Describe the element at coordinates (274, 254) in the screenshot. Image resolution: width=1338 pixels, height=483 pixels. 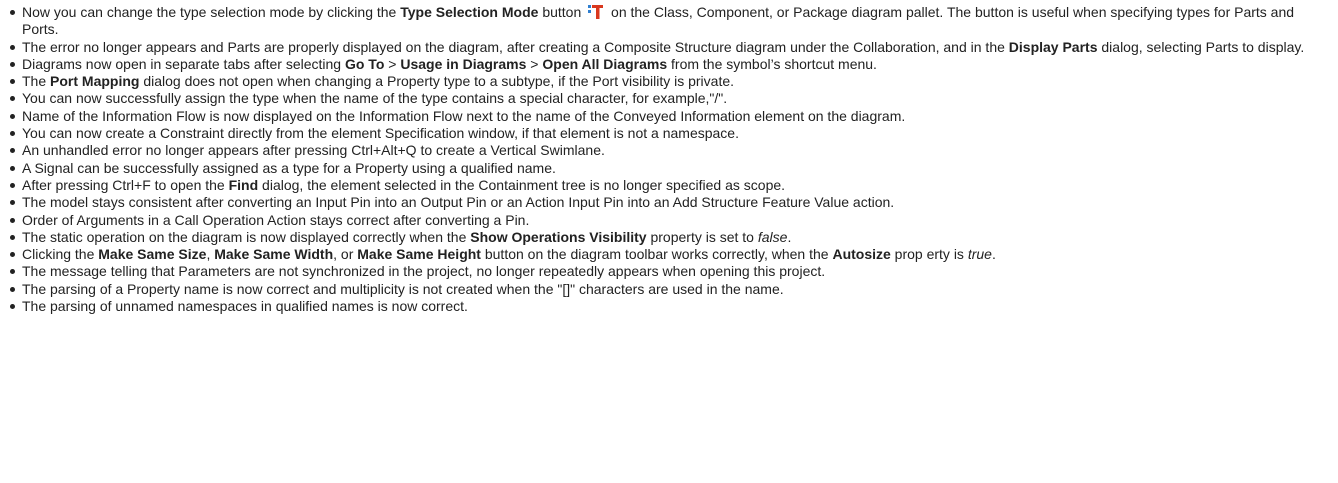
I see `ui-term: Make Same Width` at that location.